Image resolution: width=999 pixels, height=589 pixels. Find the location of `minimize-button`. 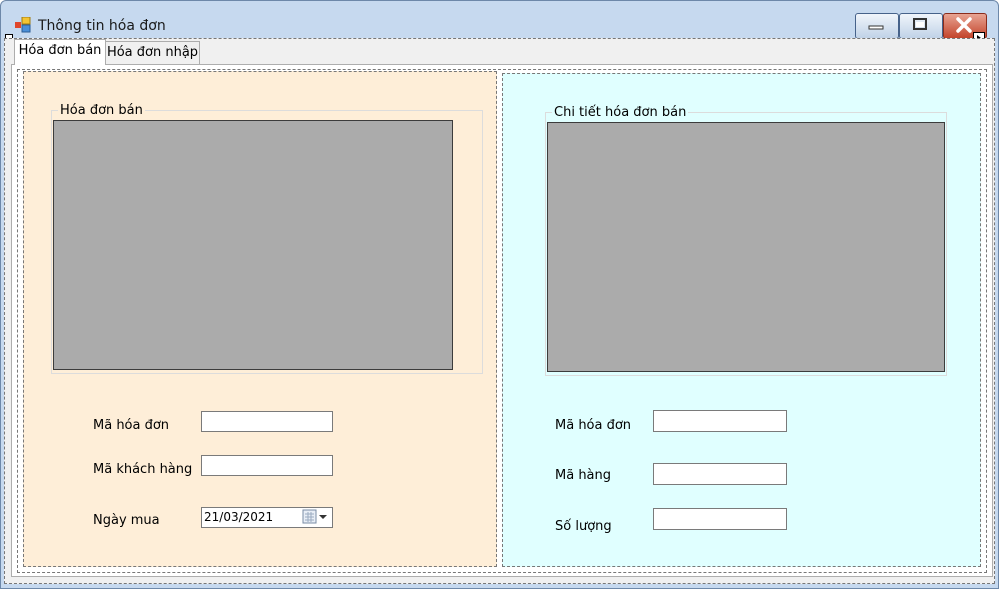

minimize-button is located at coordinates (877, 26).